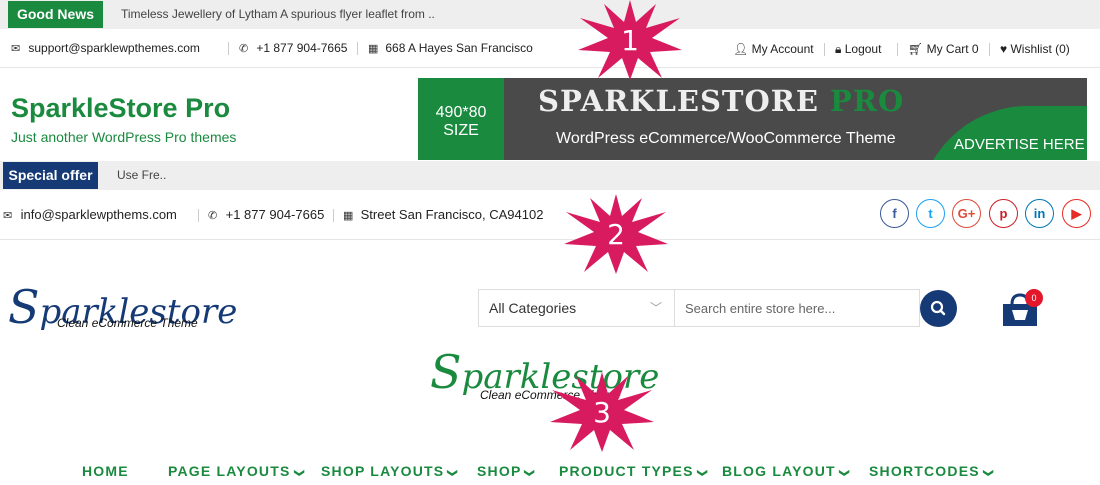 The height and width of the screenshot is (485, 1100). Describe the element at coordinates (741, 49) in the screenshot. I see `user-icon: 👤︎` at that location.